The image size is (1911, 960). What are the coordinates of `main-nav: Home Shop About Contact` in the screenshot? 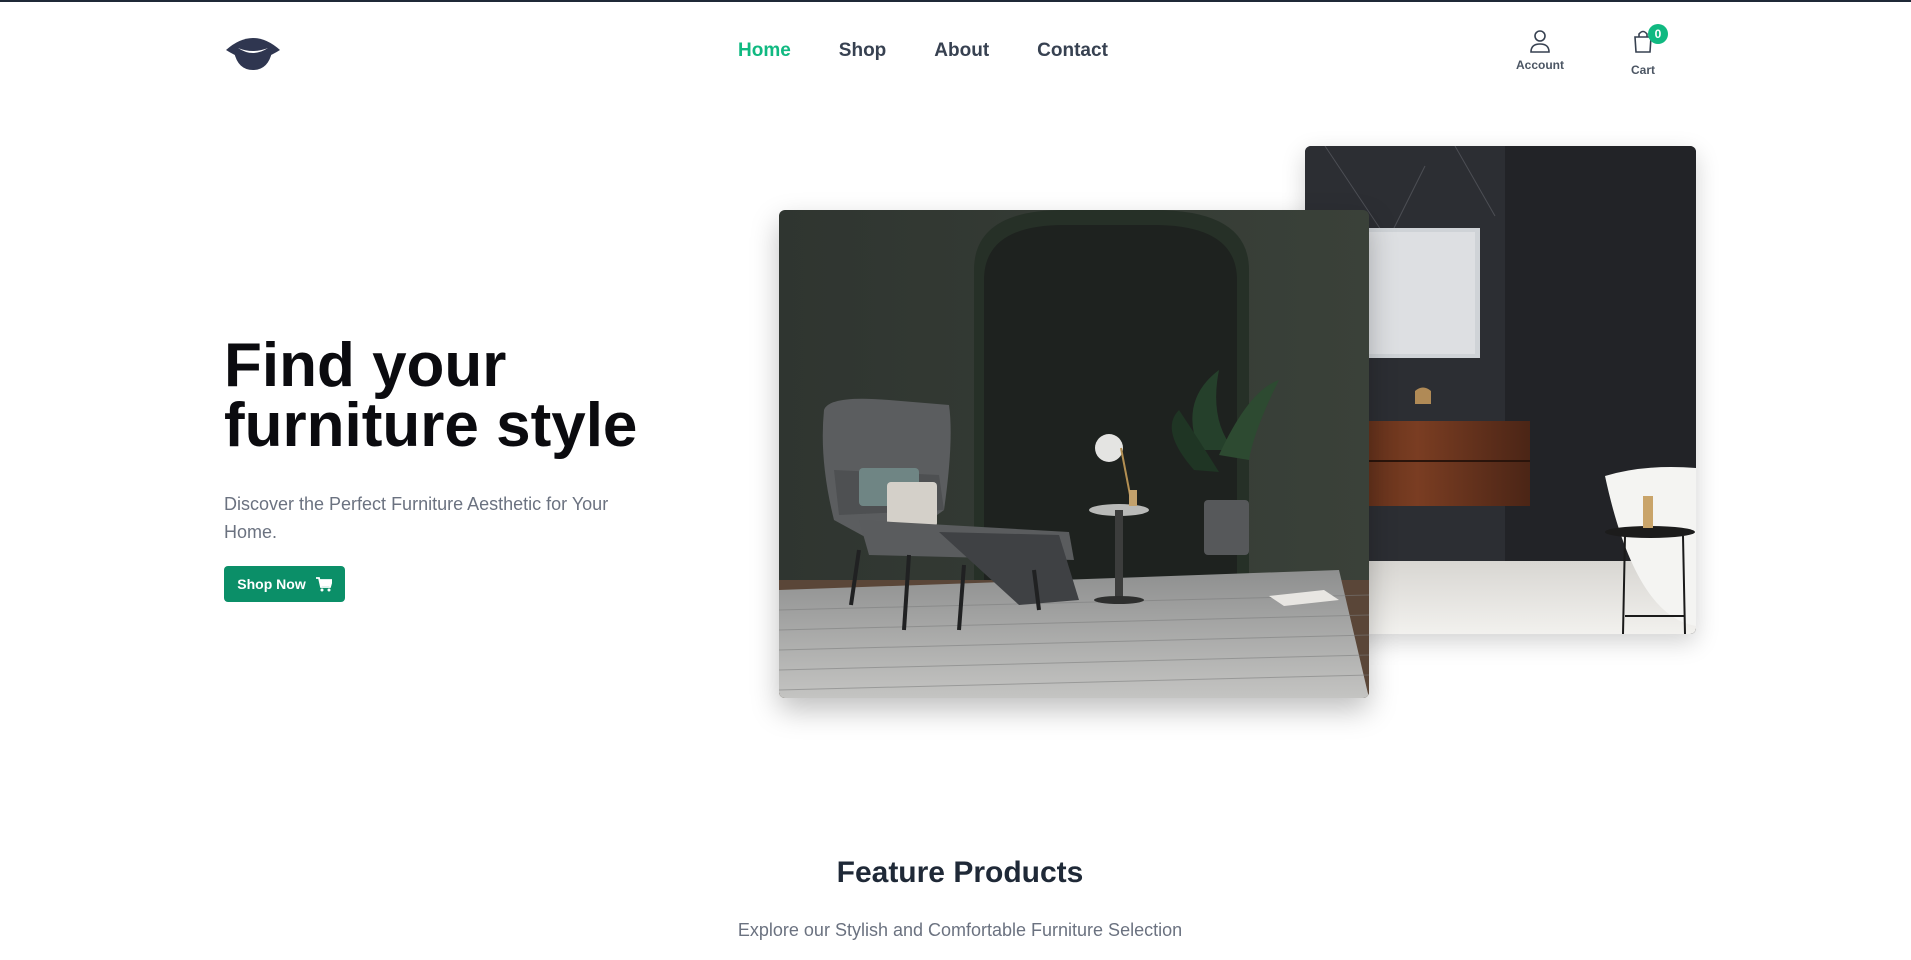 It's located at (923, 51).